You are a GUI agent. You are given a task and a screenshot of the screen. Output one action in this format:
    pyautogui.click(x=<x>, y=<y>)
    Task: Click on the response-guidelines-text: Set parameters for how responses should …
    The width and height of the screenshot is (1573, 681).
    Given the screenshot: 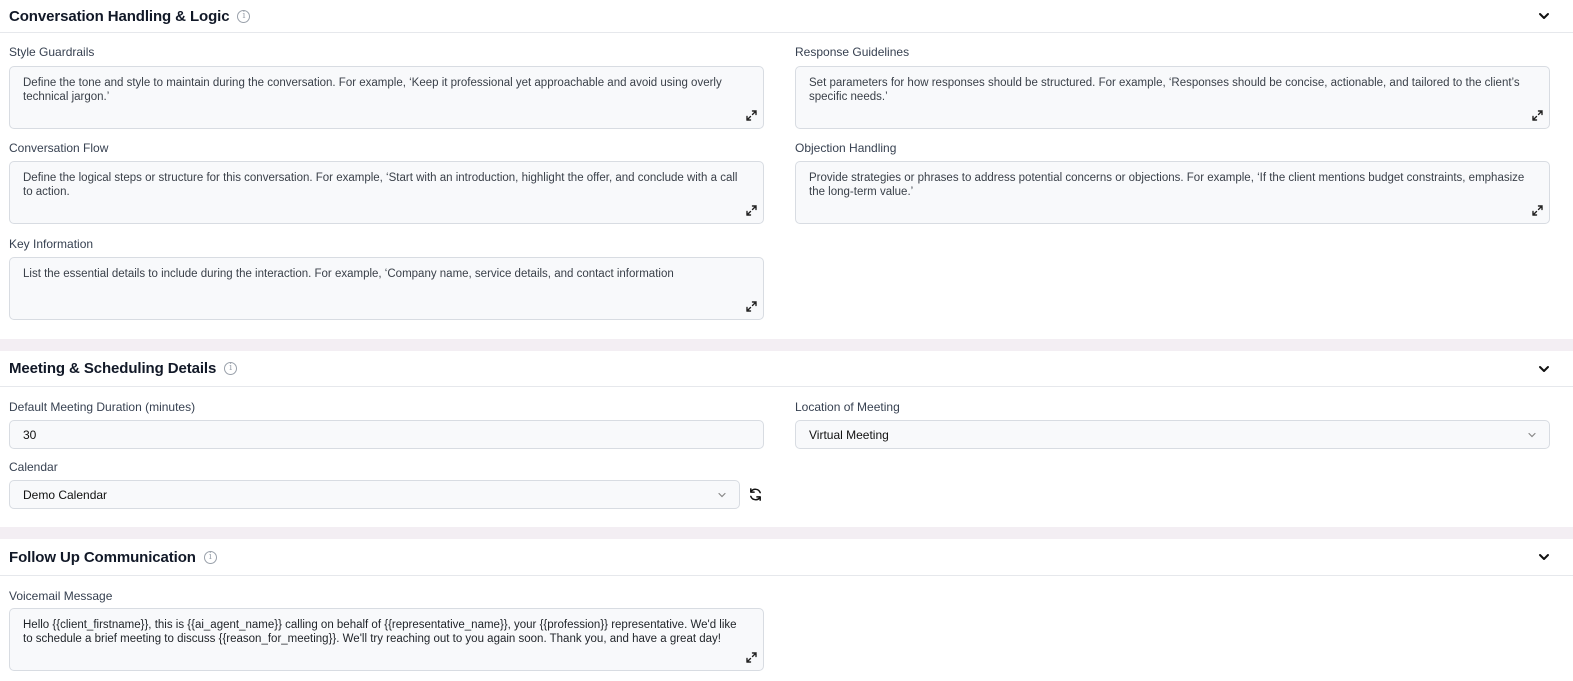 What is the action you would take?
    pyautogui.click(x=1164, y=90)
    